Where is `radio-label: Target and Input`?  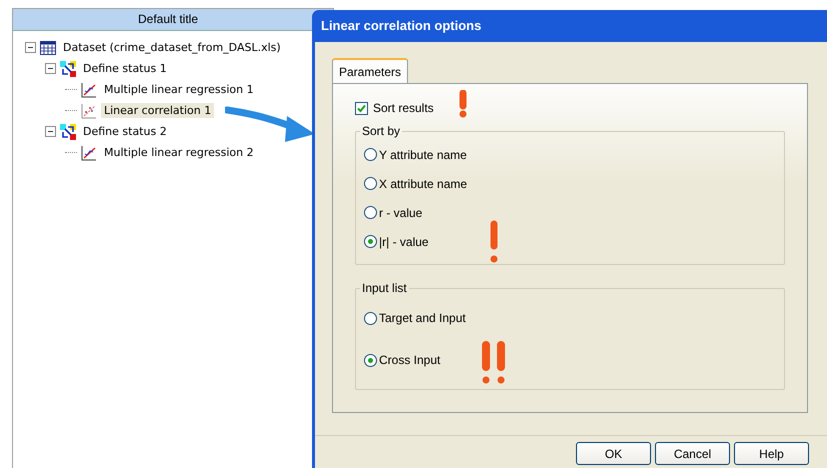
radio-label: Target and Input is located at coordinates (422, 318).